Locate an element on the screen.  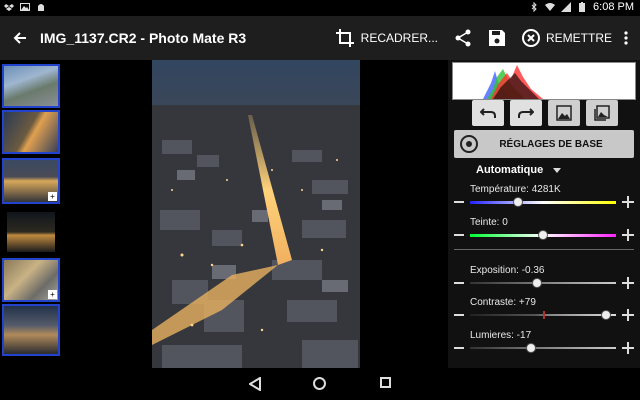
redo-button is located at coordinates (526, 113).